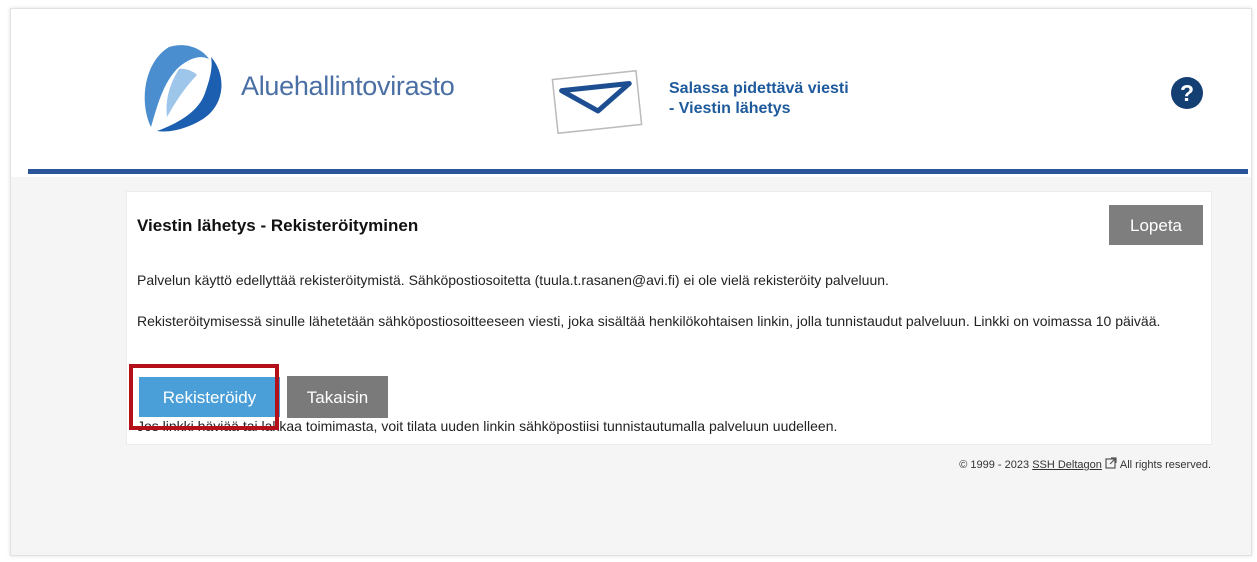 Image resolution: width=1257 pixels, height=562 pixels. Describe the element at coordinates (638, 171) in the screenshot. I see `header-divider` at that location.